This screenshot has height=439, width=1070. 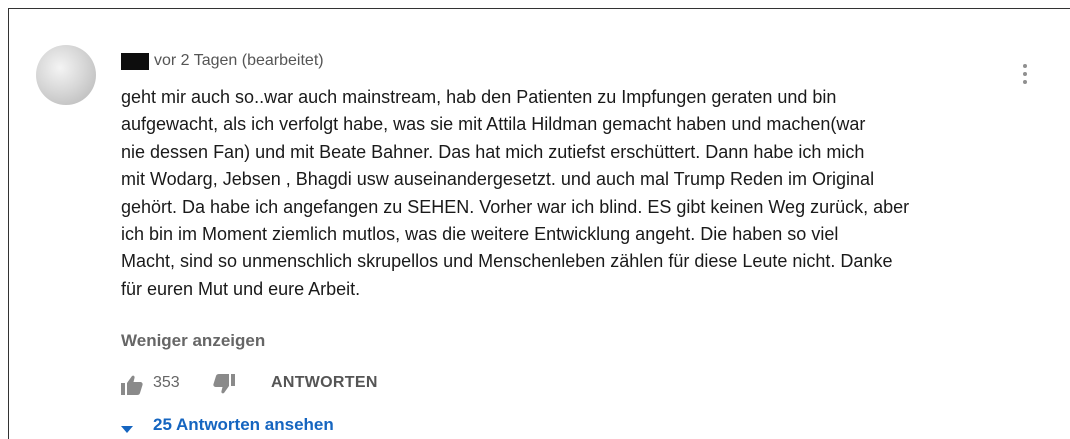 I want to click on show-less-button: Weniger anzeigen, so click(x=193, y=341).